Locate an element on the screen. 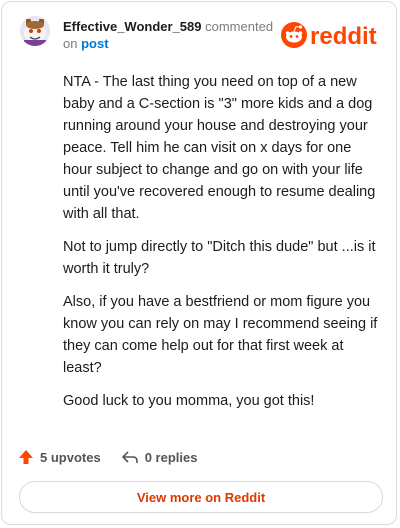 This screenshot has width=400, height=528. on-text: on is located at coordinates (70, 43).